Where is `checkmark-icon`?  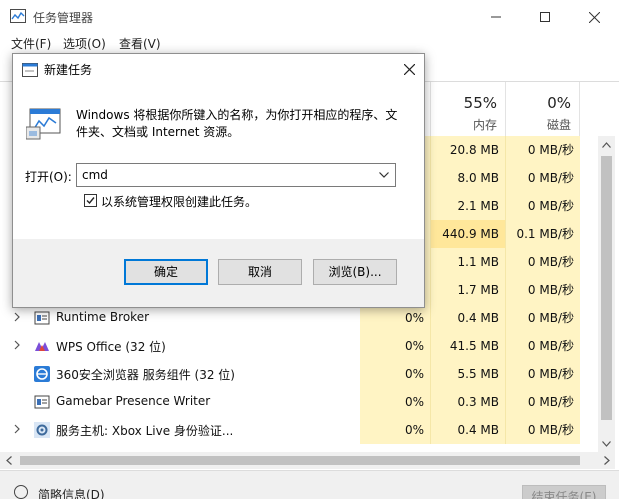 checkmark-icon is located at coordinates (90, 201).